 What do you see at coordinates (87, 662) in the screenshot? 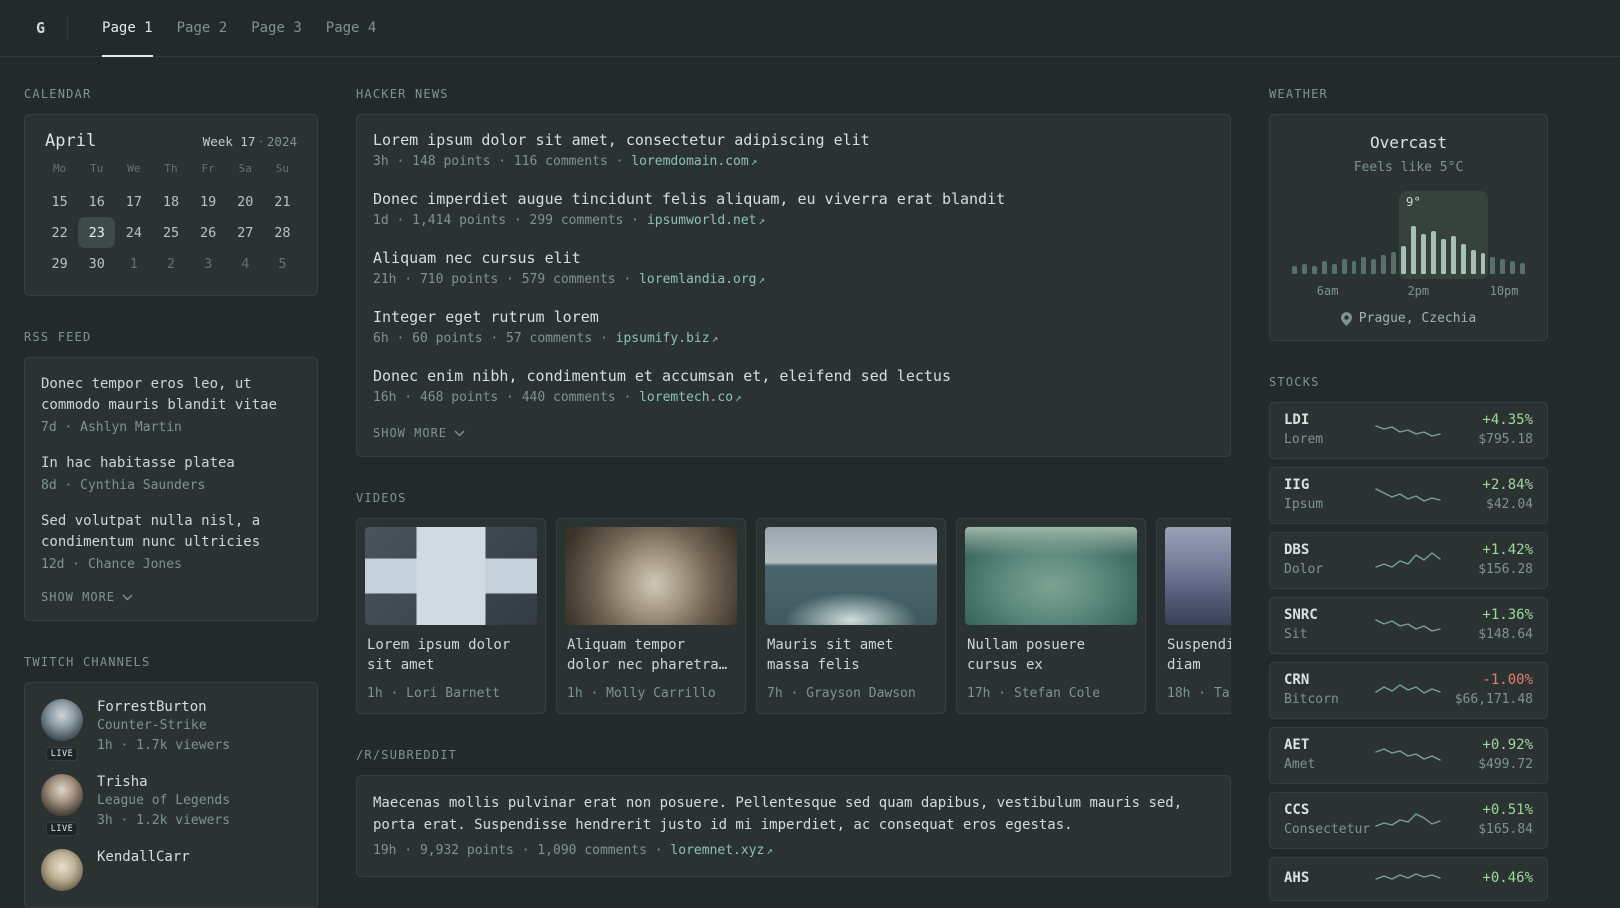
I see `twitch-section-title: TWITCH CHANNELS` at bounding box center [87, 662].